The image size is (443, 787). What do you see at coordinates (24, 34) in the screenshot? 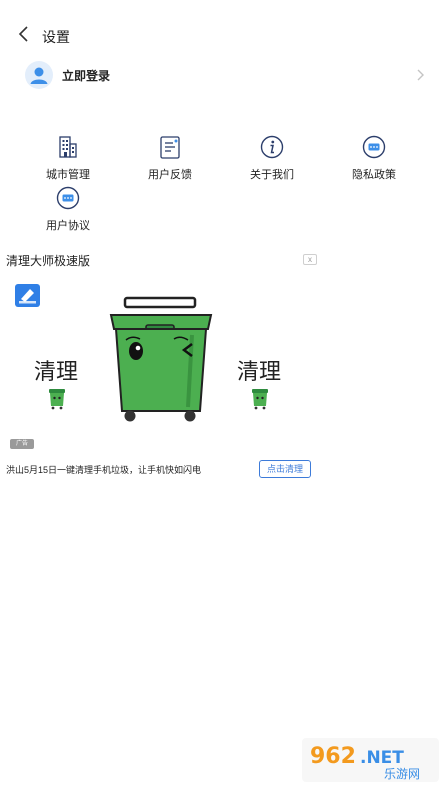
I see `back-arrow-icon` at bounding box center [24, 34].